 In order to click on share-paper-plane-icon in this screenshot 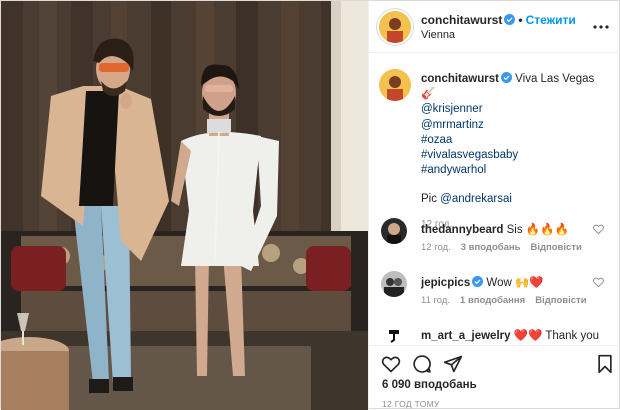, I will do `click(453, 364)`.